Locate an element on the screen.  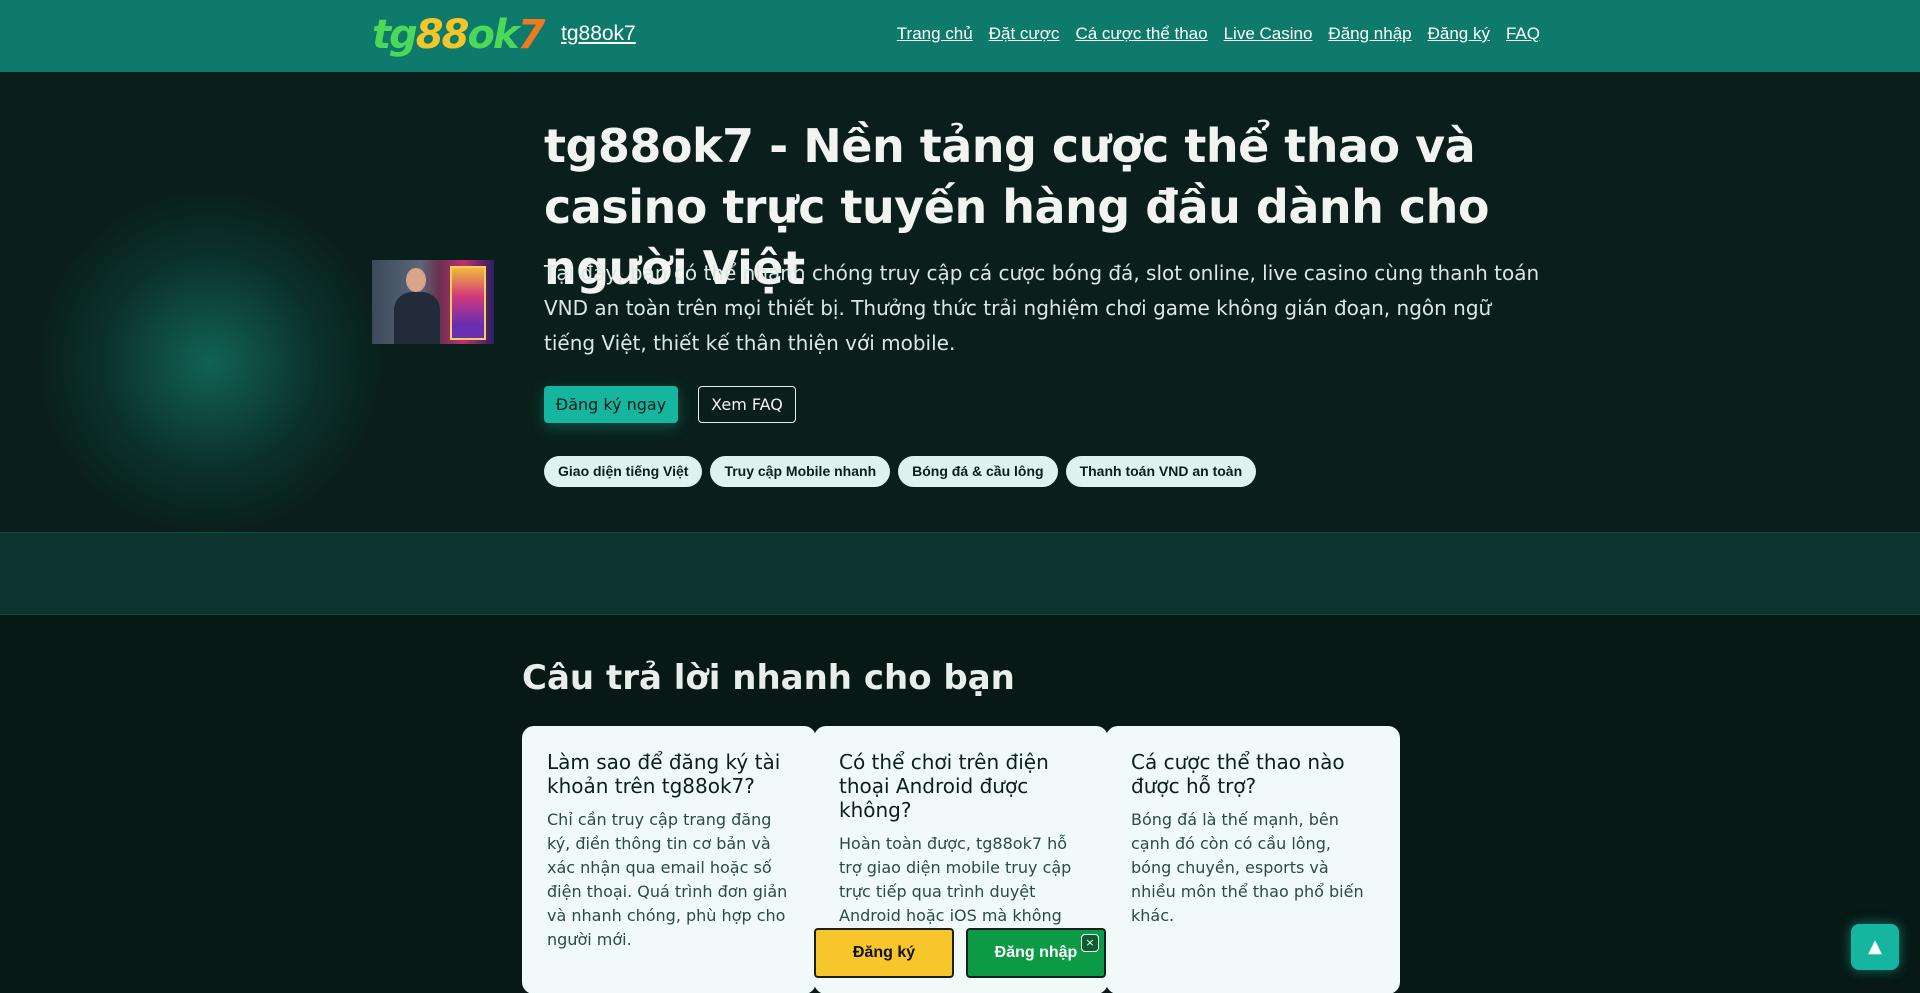
hero-glow-decoration is located at coordinates (210, 362).